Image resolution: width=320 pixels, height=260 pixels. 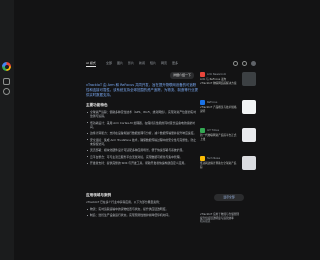 What do you see at coordinates (175, 63) in the screenshot?
I see `tab-more: 更多` at bounding box center [175, 63].